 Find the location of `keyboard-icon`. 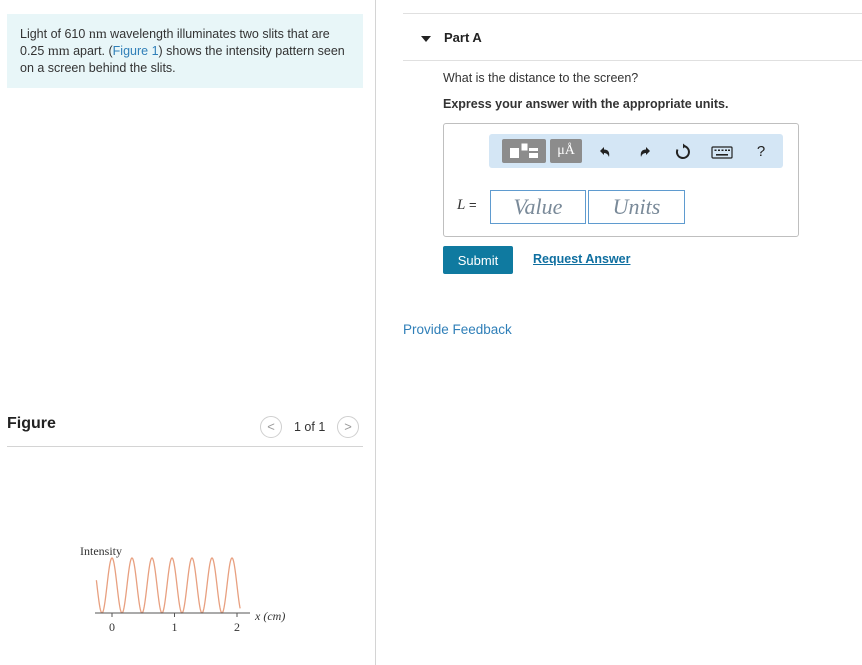

keyboard-icon is located at coordinates (722, 152).